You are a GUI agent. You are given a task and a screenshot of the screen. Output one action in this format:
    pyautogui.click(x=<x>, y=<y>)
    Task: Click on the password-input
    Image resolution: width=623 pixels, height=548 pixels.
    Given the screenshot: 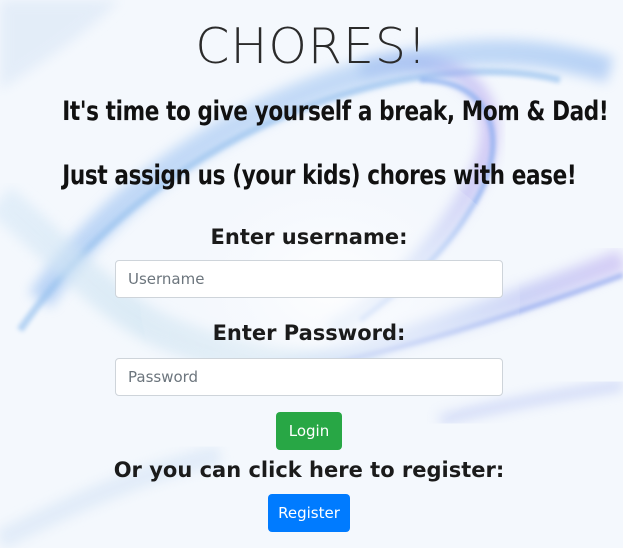 What is the action you would take?
    pyautogui.click(x=309, y=377)
    